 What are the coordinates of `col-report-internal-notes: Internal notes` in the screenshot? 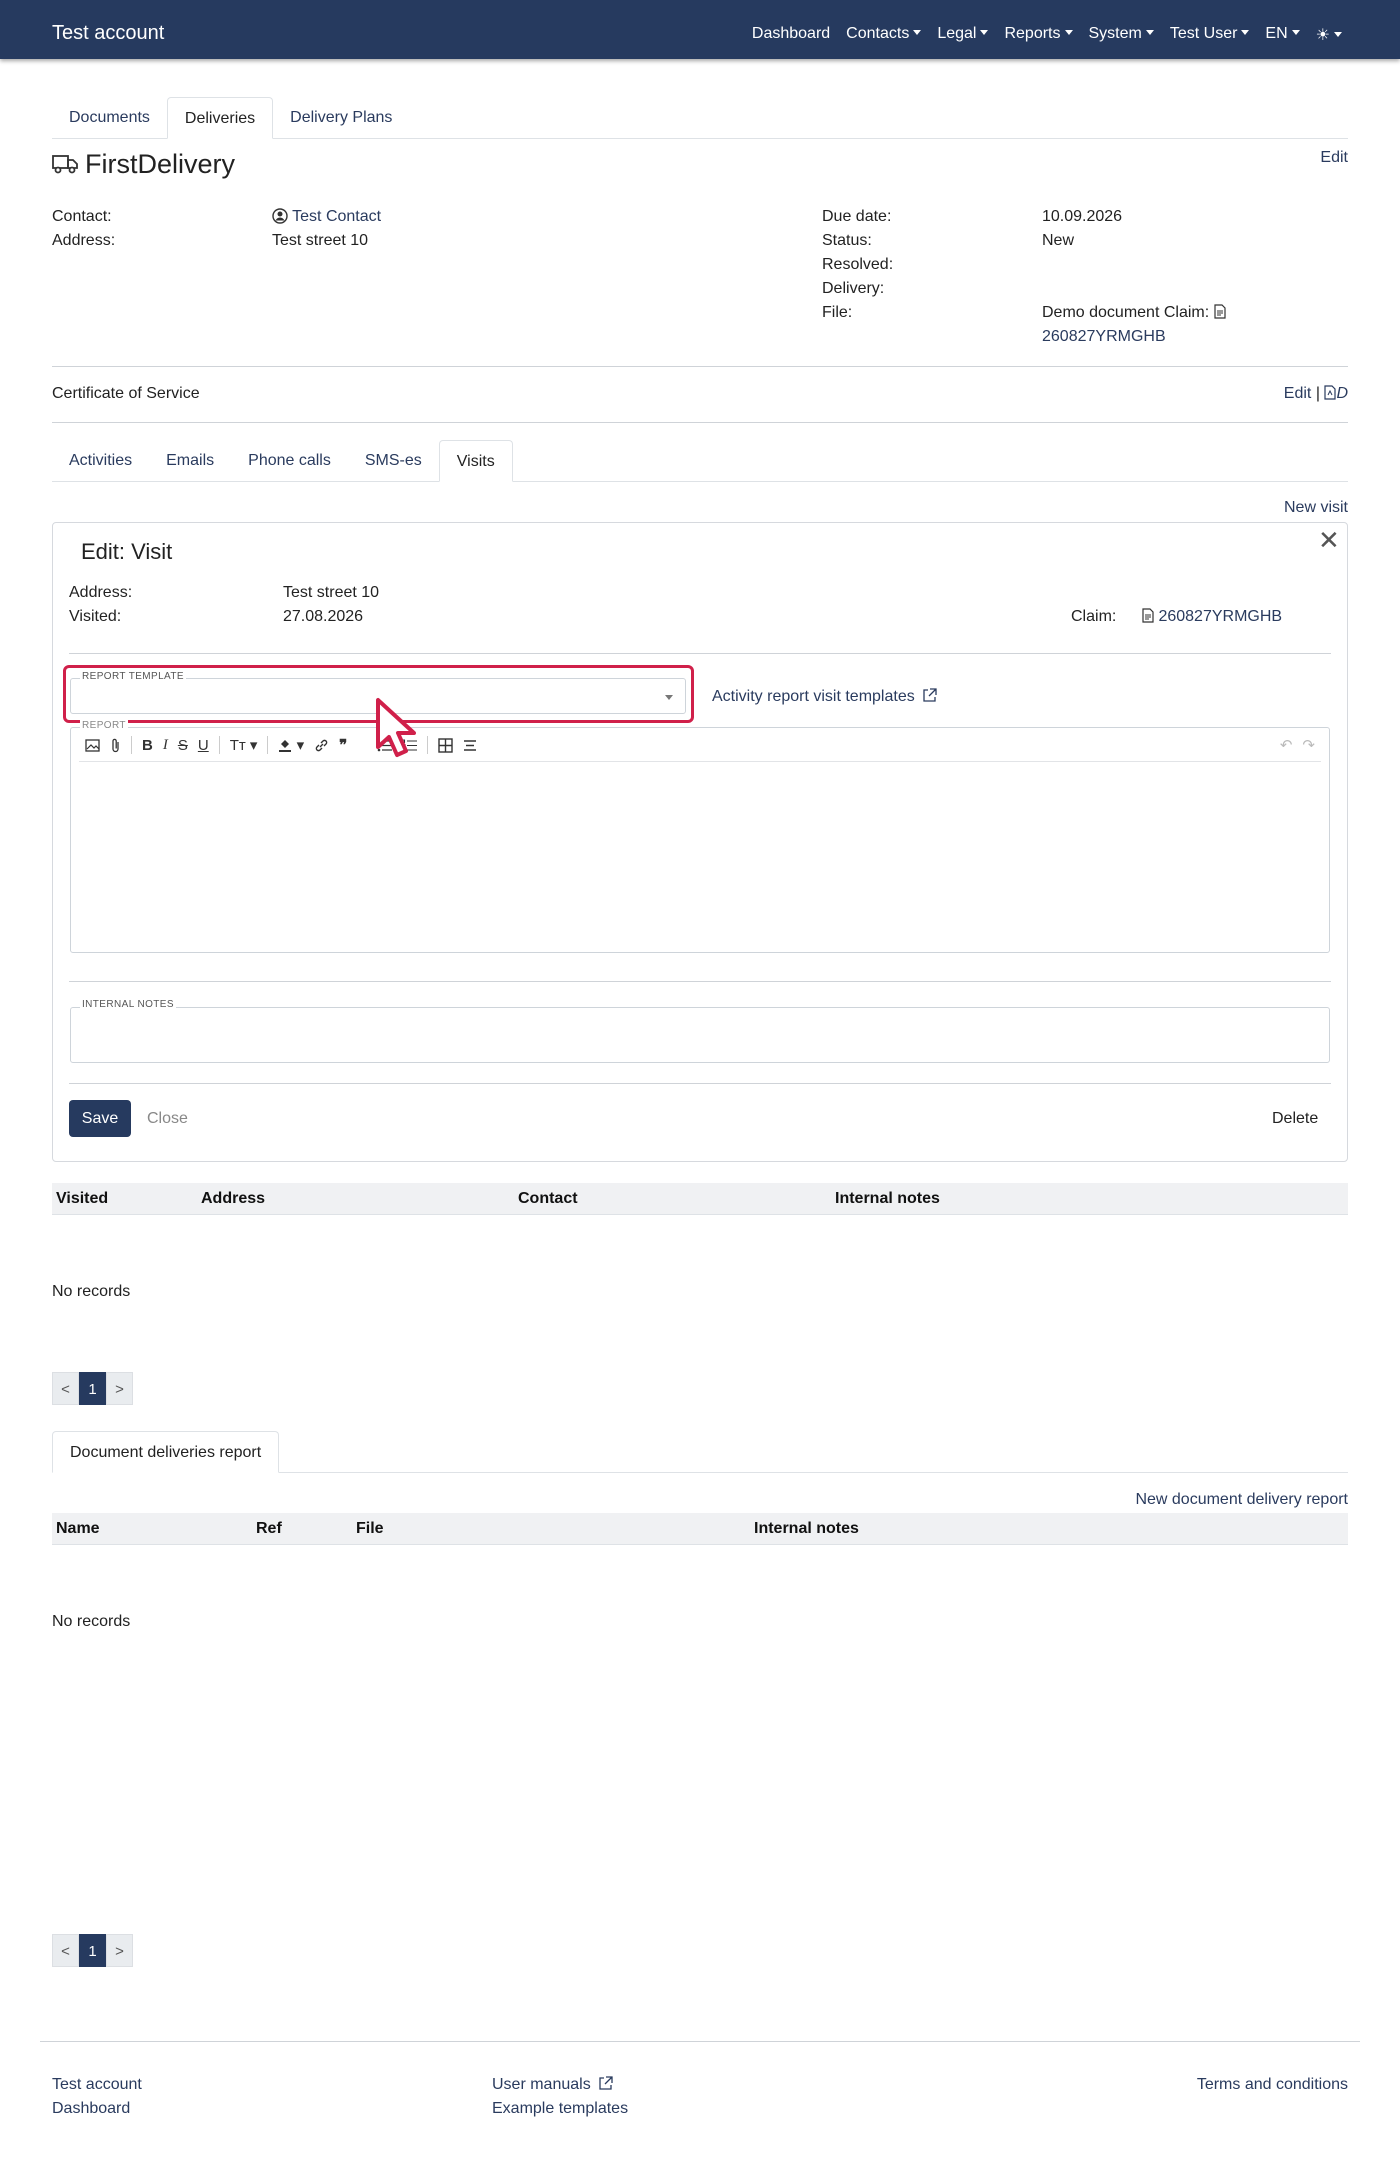 It's located at (806, 1529).